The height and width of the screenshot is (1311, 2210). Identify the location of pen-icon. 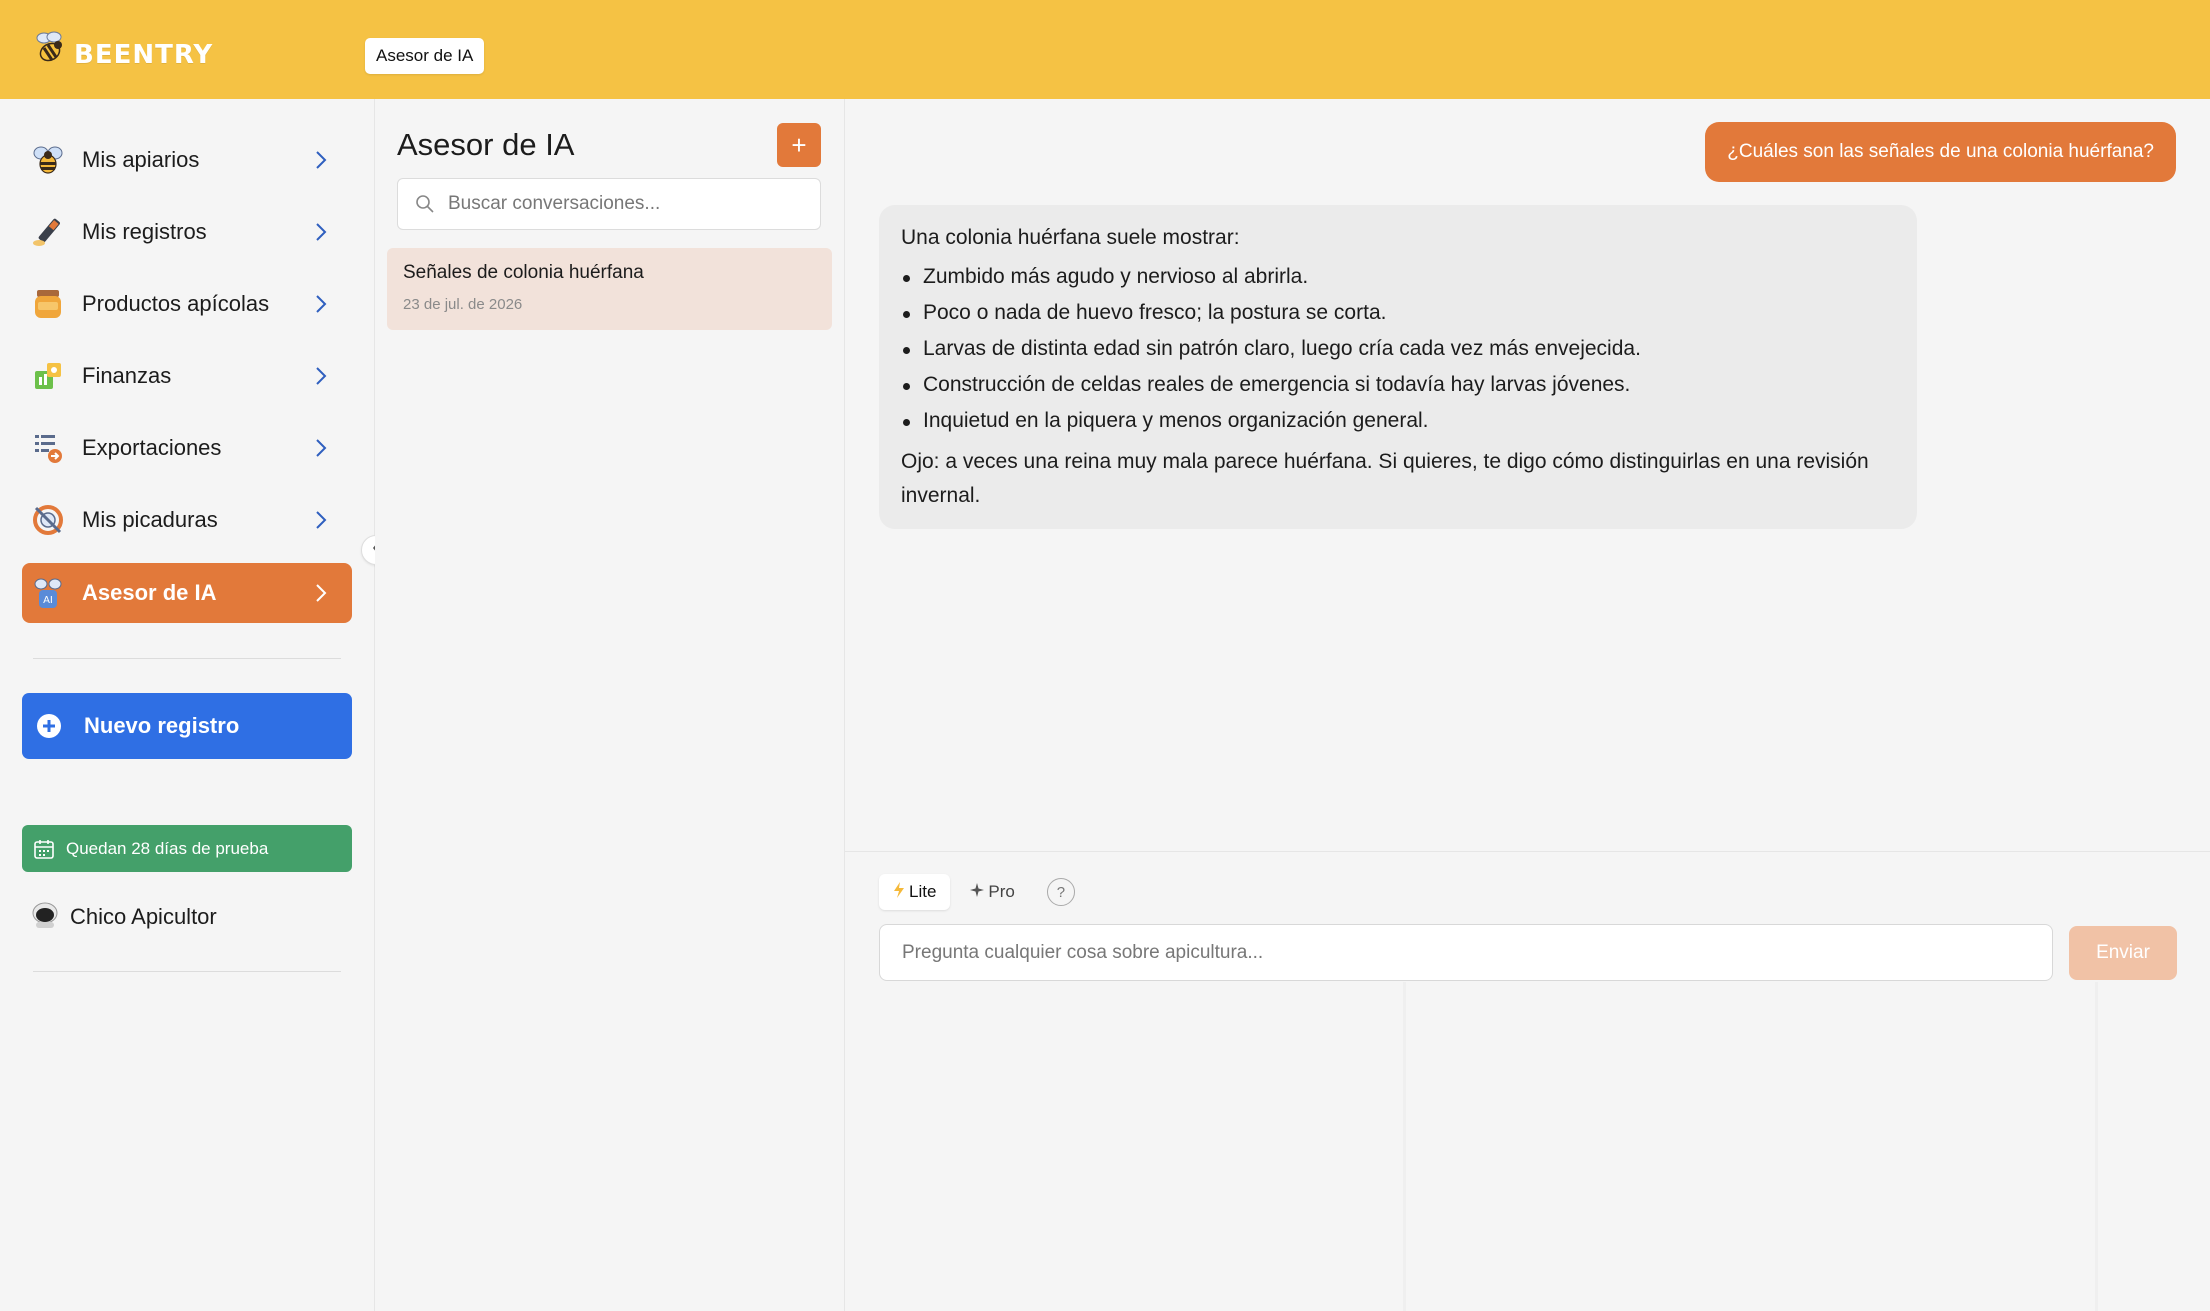
(48, 232).